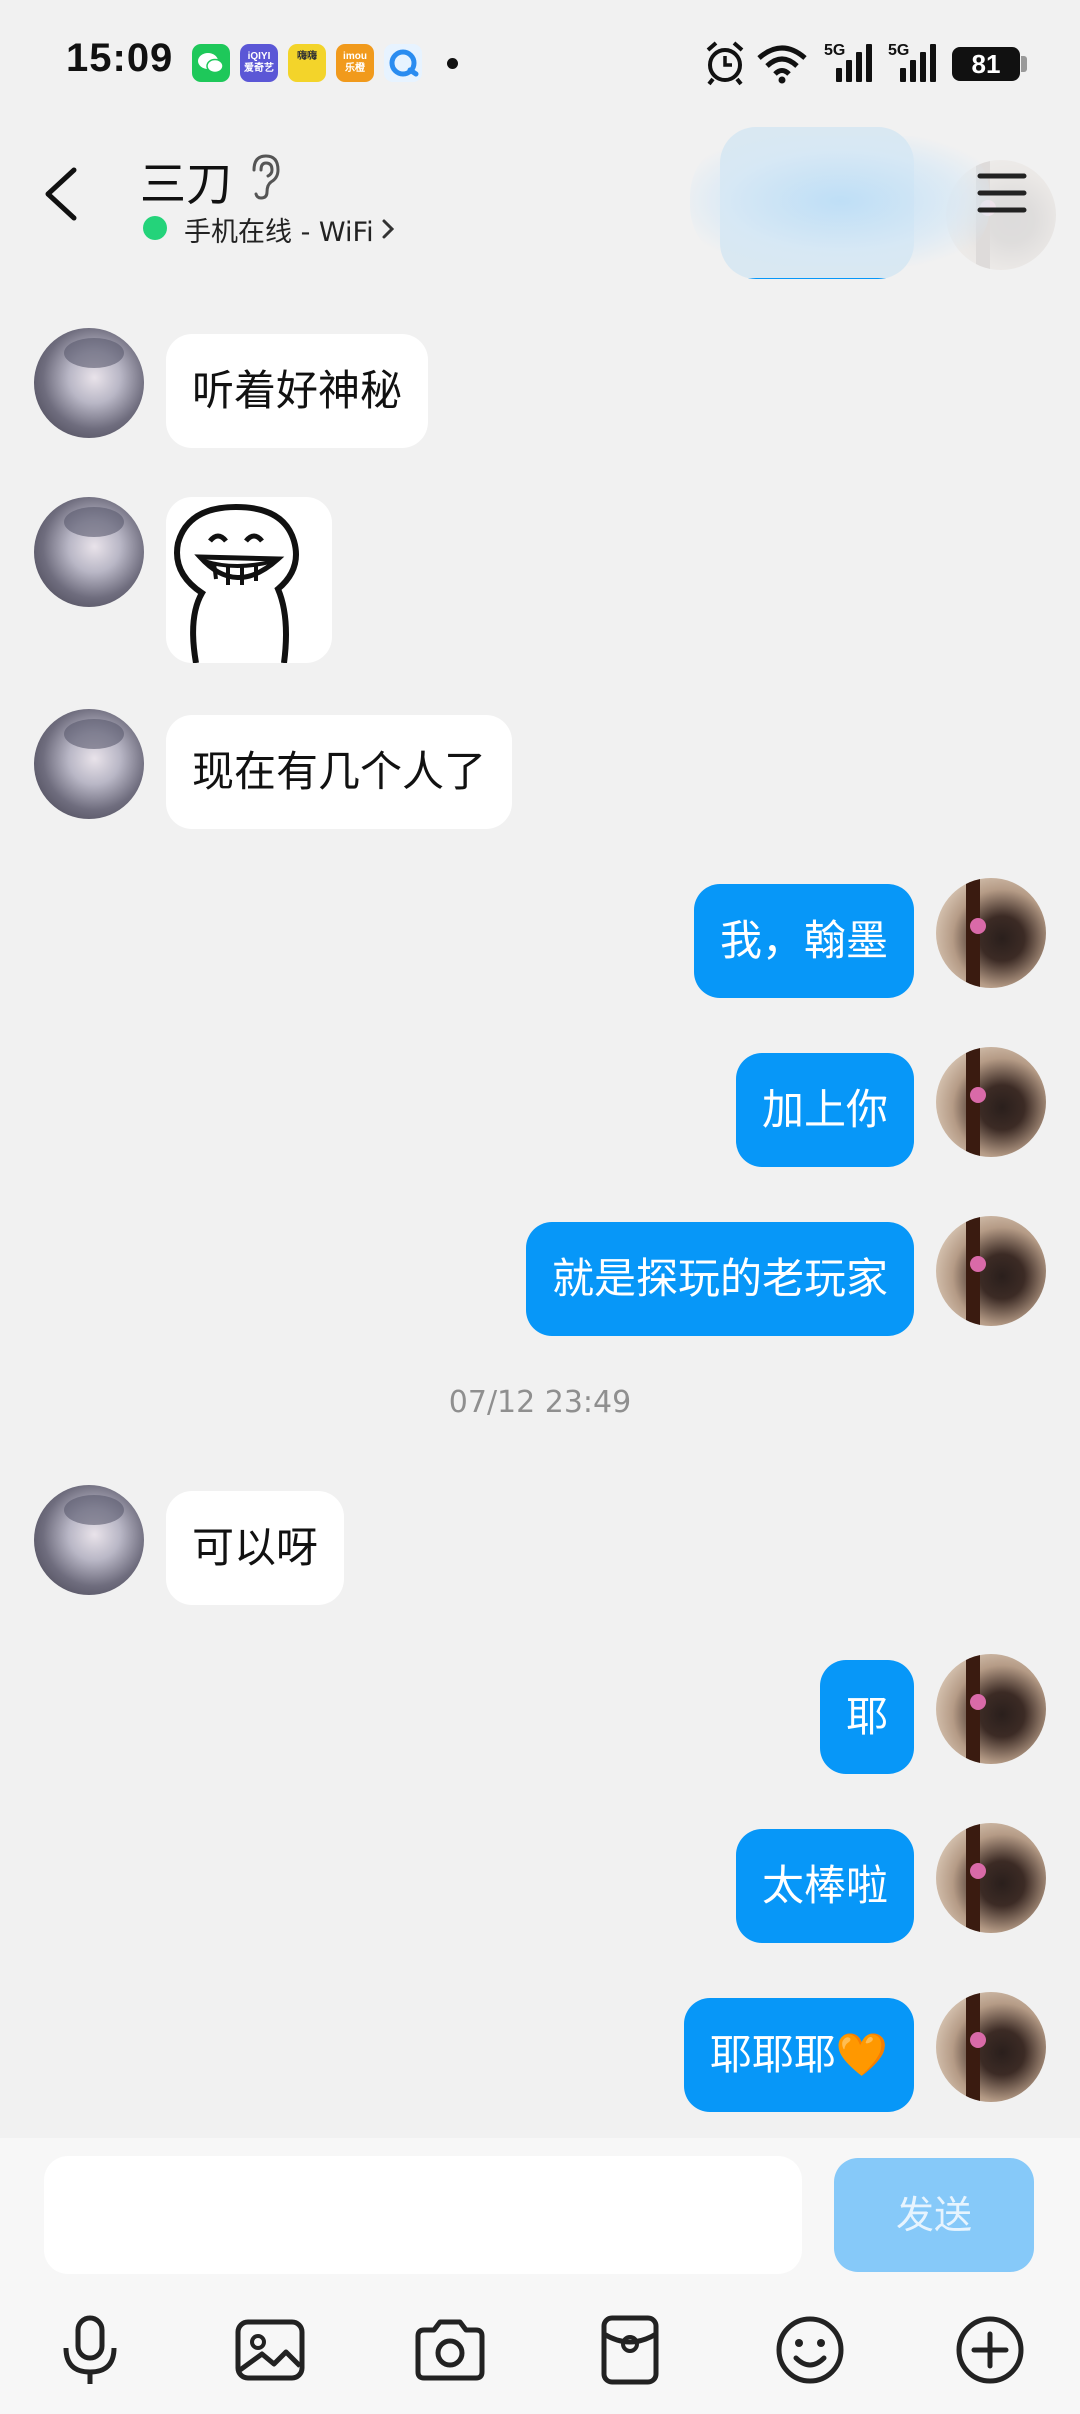 The image size is (1080, 2414). I want to click on red-packet-icon, so click(630, 2350).